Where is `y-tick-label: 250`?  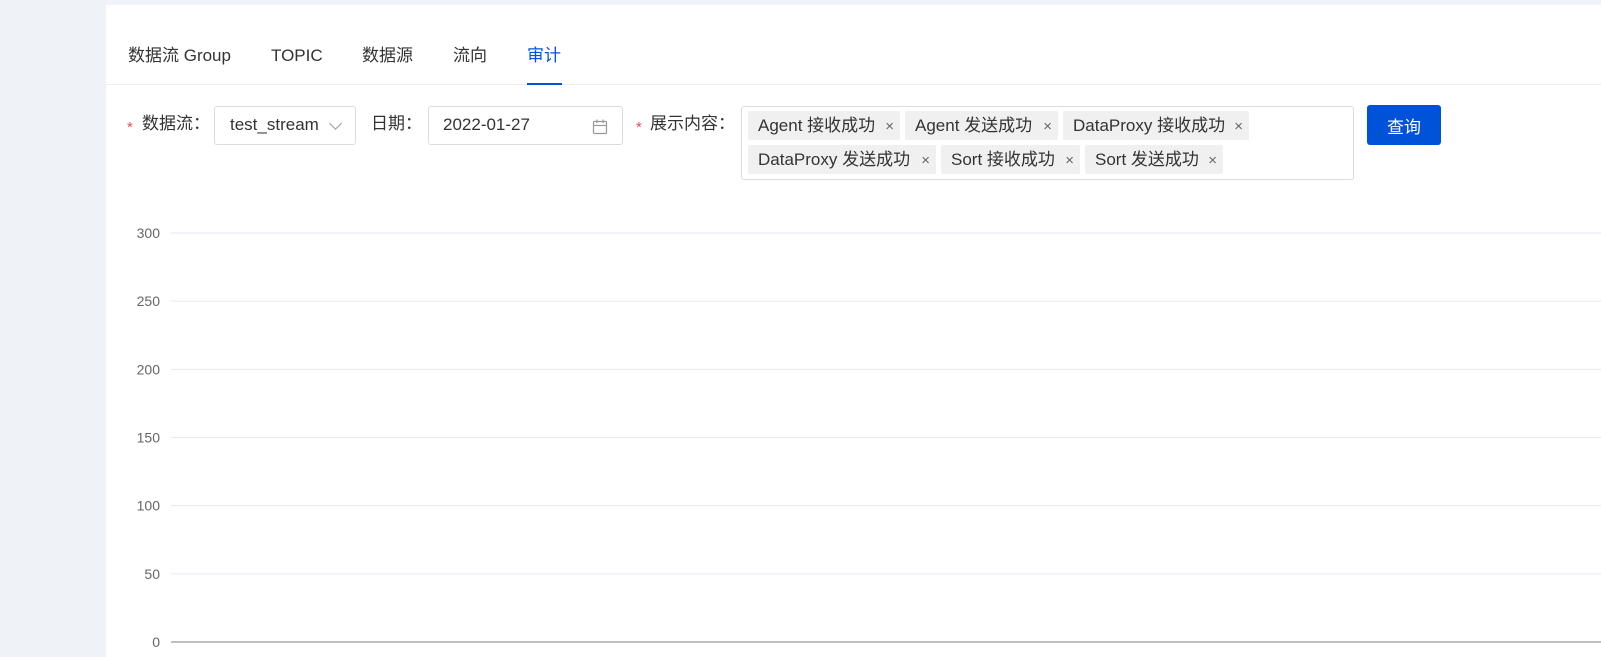 y-tick-label: 250 is located at coordinates (149, 301).